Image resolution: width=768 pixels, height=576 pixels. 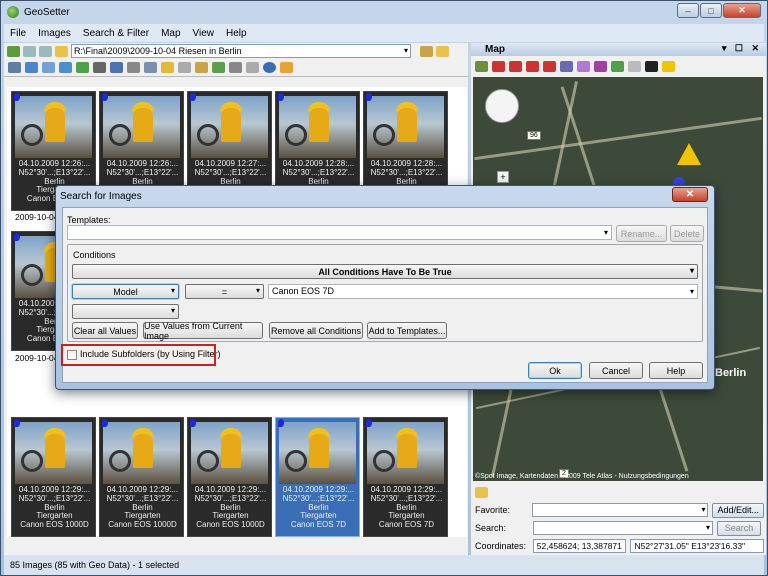 What do you see at coordinates (45, 51) in the screenshot?
I see `up-icon` at bounding box center [45, 51].